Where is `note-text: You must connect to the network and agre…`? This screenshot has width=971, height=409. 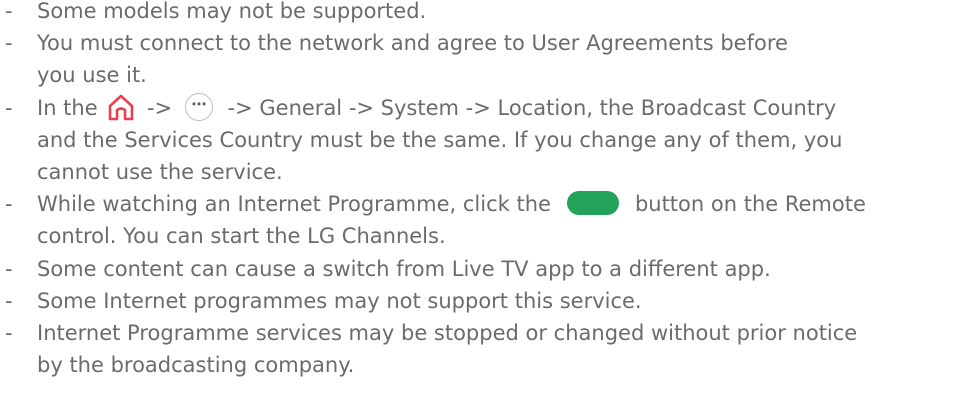
note-text: You must connect to the network and agre… is located at coordinates (412, 43).